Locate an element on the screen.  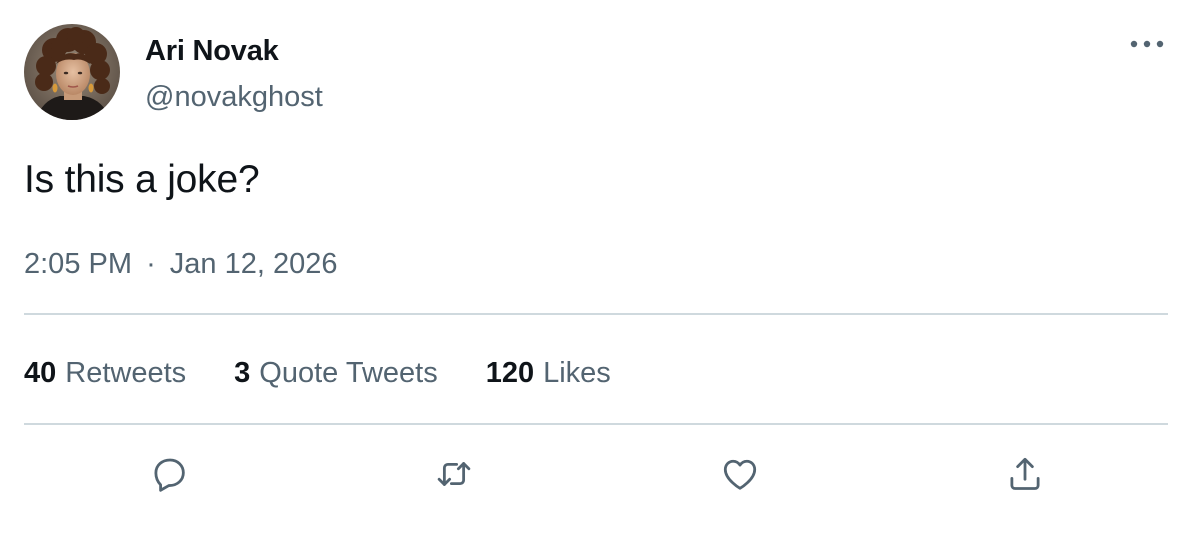
like-button is located at coordinates (740, 474).